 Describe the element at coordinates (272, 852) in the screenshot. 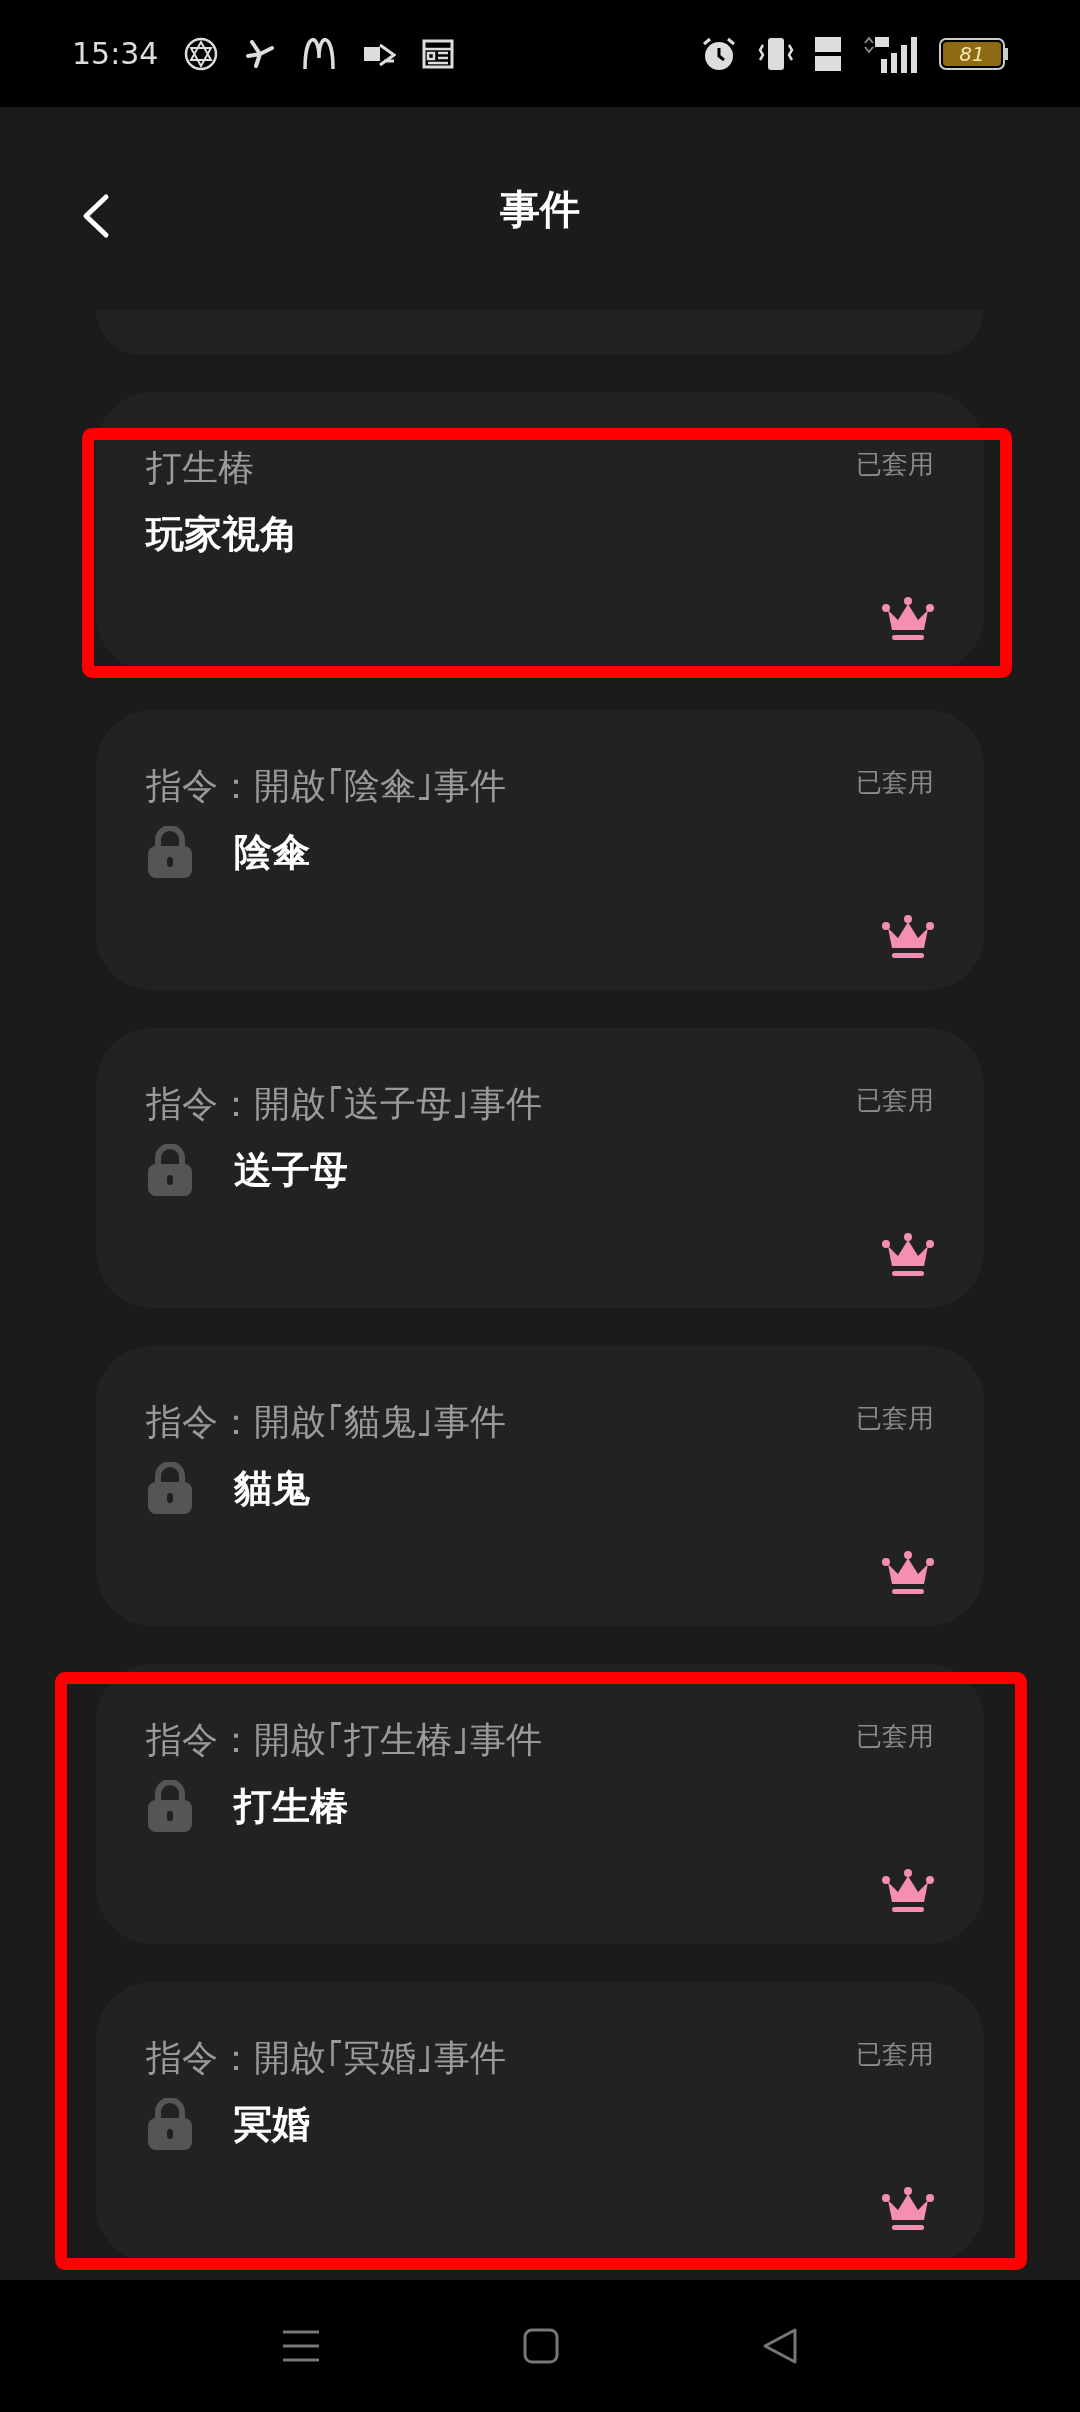

I see `event-name: 陰傘` at that location.